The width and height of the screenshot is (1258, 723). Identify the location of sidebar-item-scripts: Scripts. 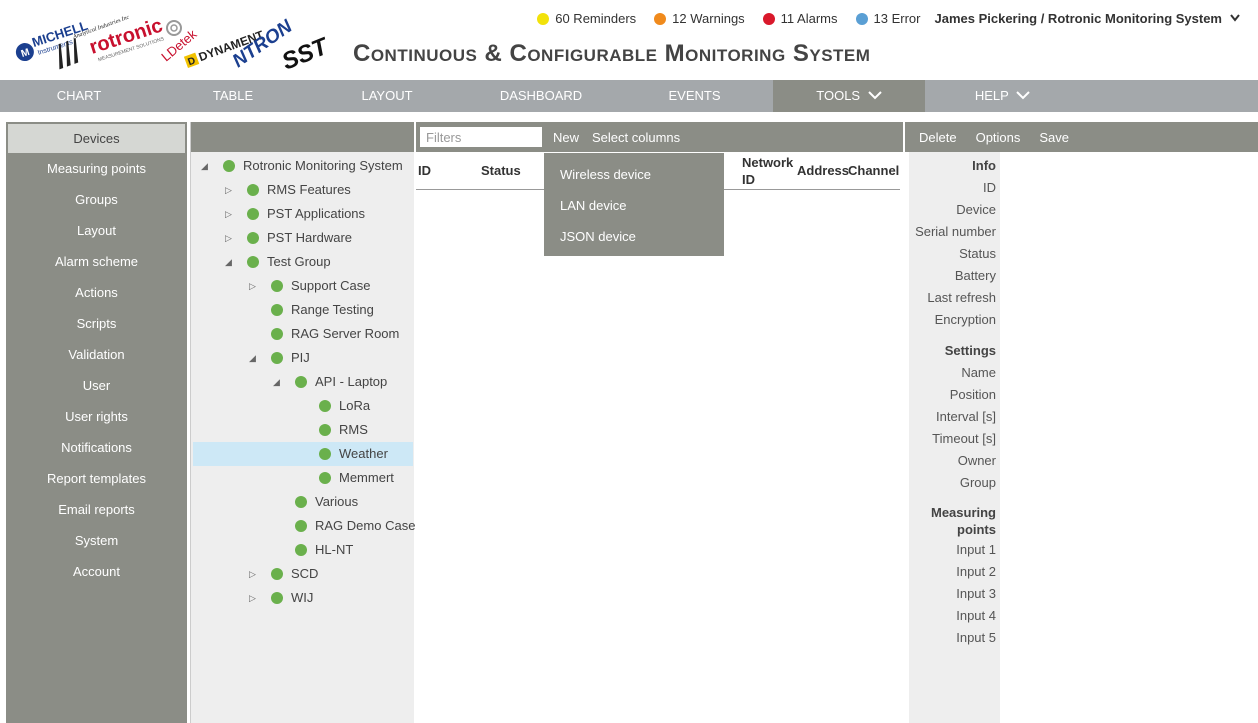
(96, 323).